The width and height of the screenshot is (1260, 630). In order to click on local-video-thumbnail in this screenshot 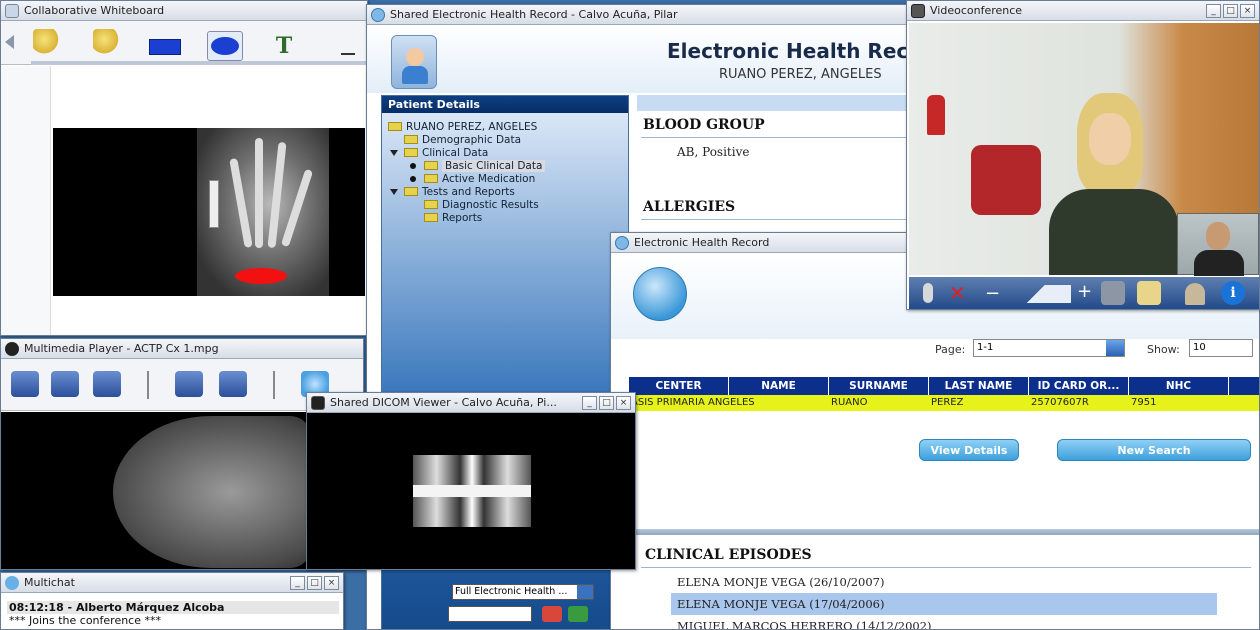, I will do `click(1218, 244)`.